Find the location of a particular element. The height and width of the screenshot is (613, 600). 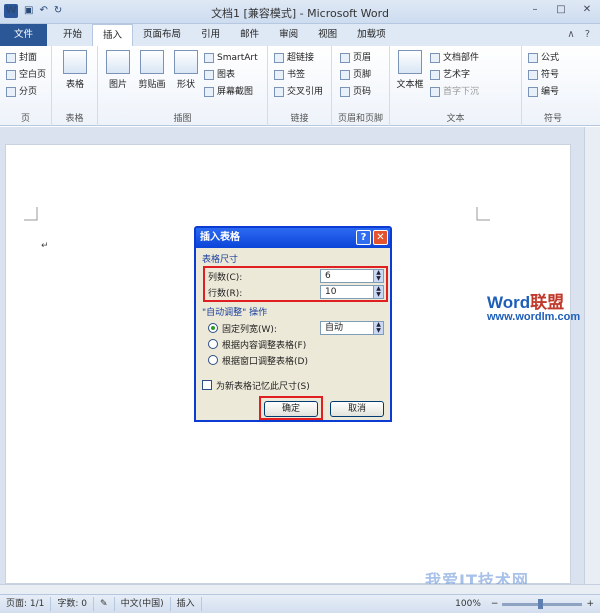

shapes-icon is located at coordinates (186, 62).